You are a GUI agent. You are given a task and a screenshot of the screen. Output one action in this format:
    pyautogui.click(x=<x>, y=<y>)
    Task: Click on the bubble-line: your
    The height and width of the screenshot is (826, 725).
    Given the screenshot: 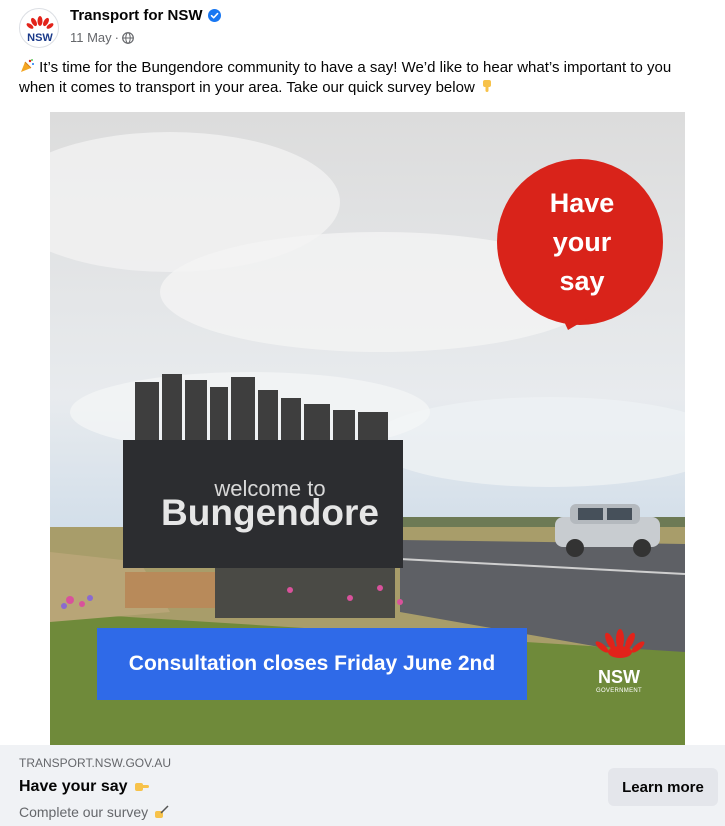 What is the action you would take?
    pyautogui.click(x=582, y=242)
    